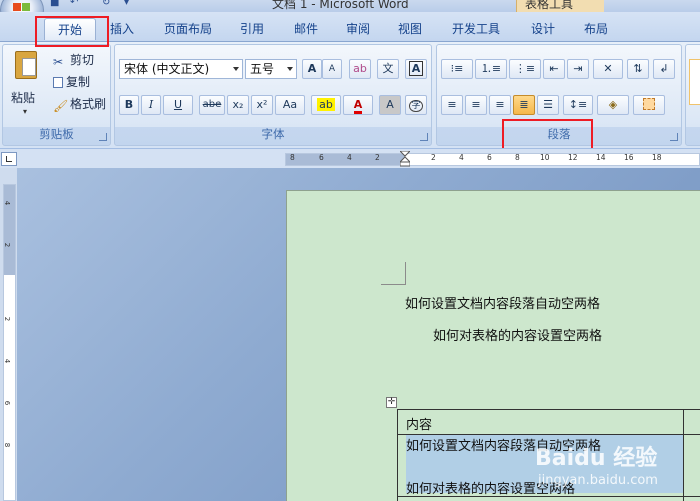 The image size is (700, 501). I want to click on font-group-label: 字体, so click(273, 134).